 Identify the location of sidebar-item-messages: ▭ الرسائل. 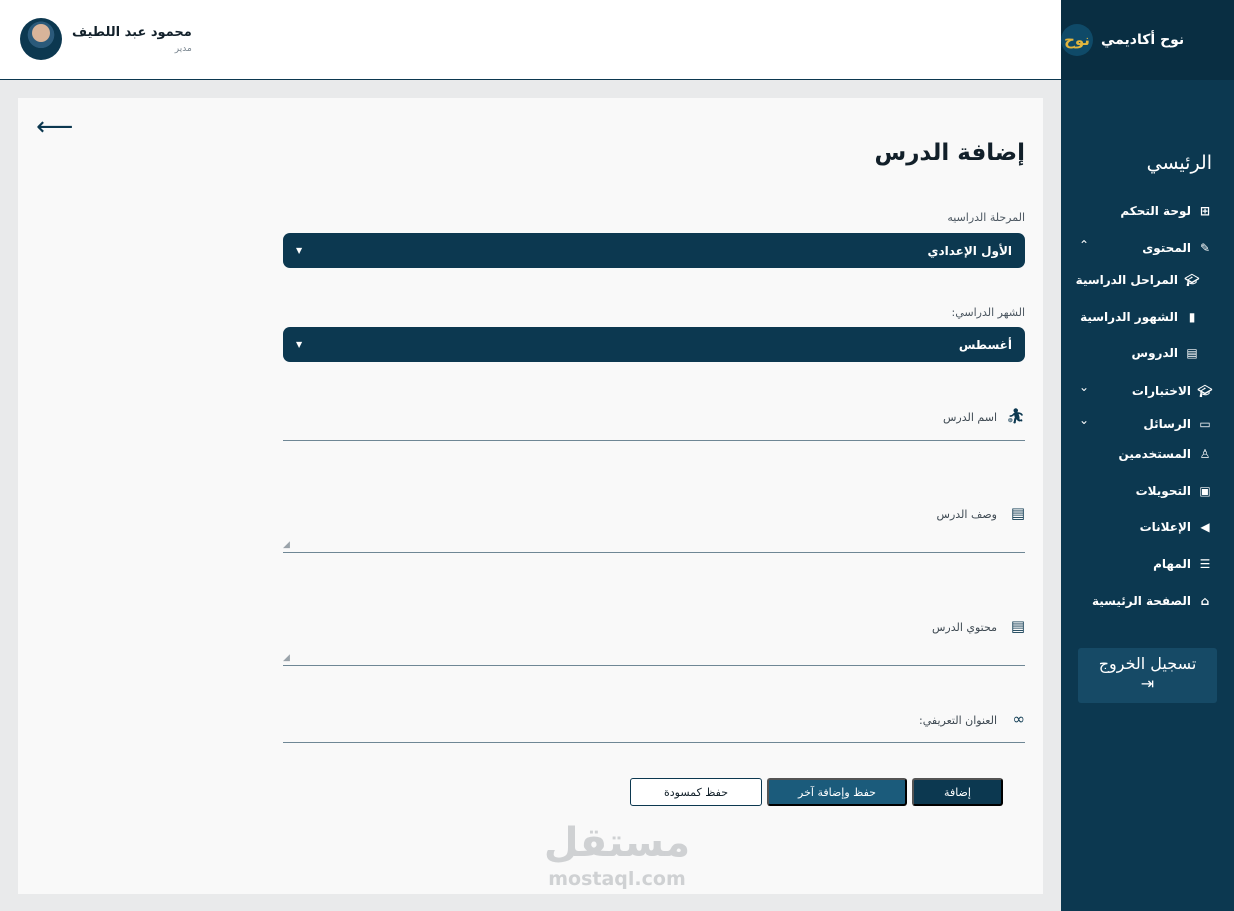
(1177, 424).